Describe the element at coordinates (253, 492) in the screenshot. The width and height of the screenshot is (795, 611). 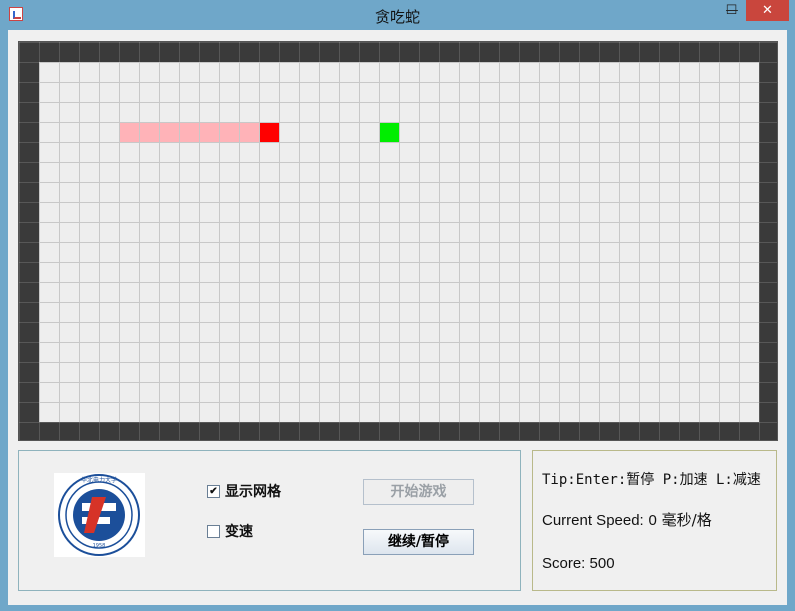
I see `show-grid-label: 显示网格` at that location.